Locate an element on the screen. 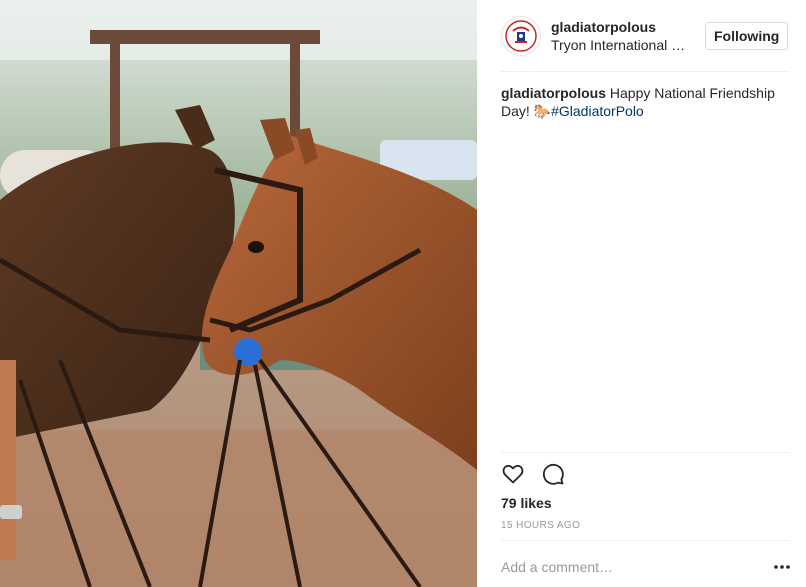  following-button: Following is located at coordinates (747, 36).